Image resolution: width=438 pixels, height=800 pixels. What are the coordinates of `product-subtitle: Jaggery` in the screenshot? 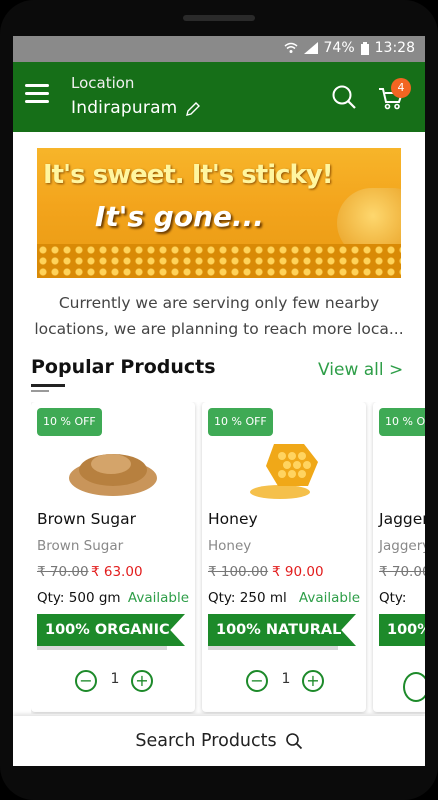 It's located at (402, 546).